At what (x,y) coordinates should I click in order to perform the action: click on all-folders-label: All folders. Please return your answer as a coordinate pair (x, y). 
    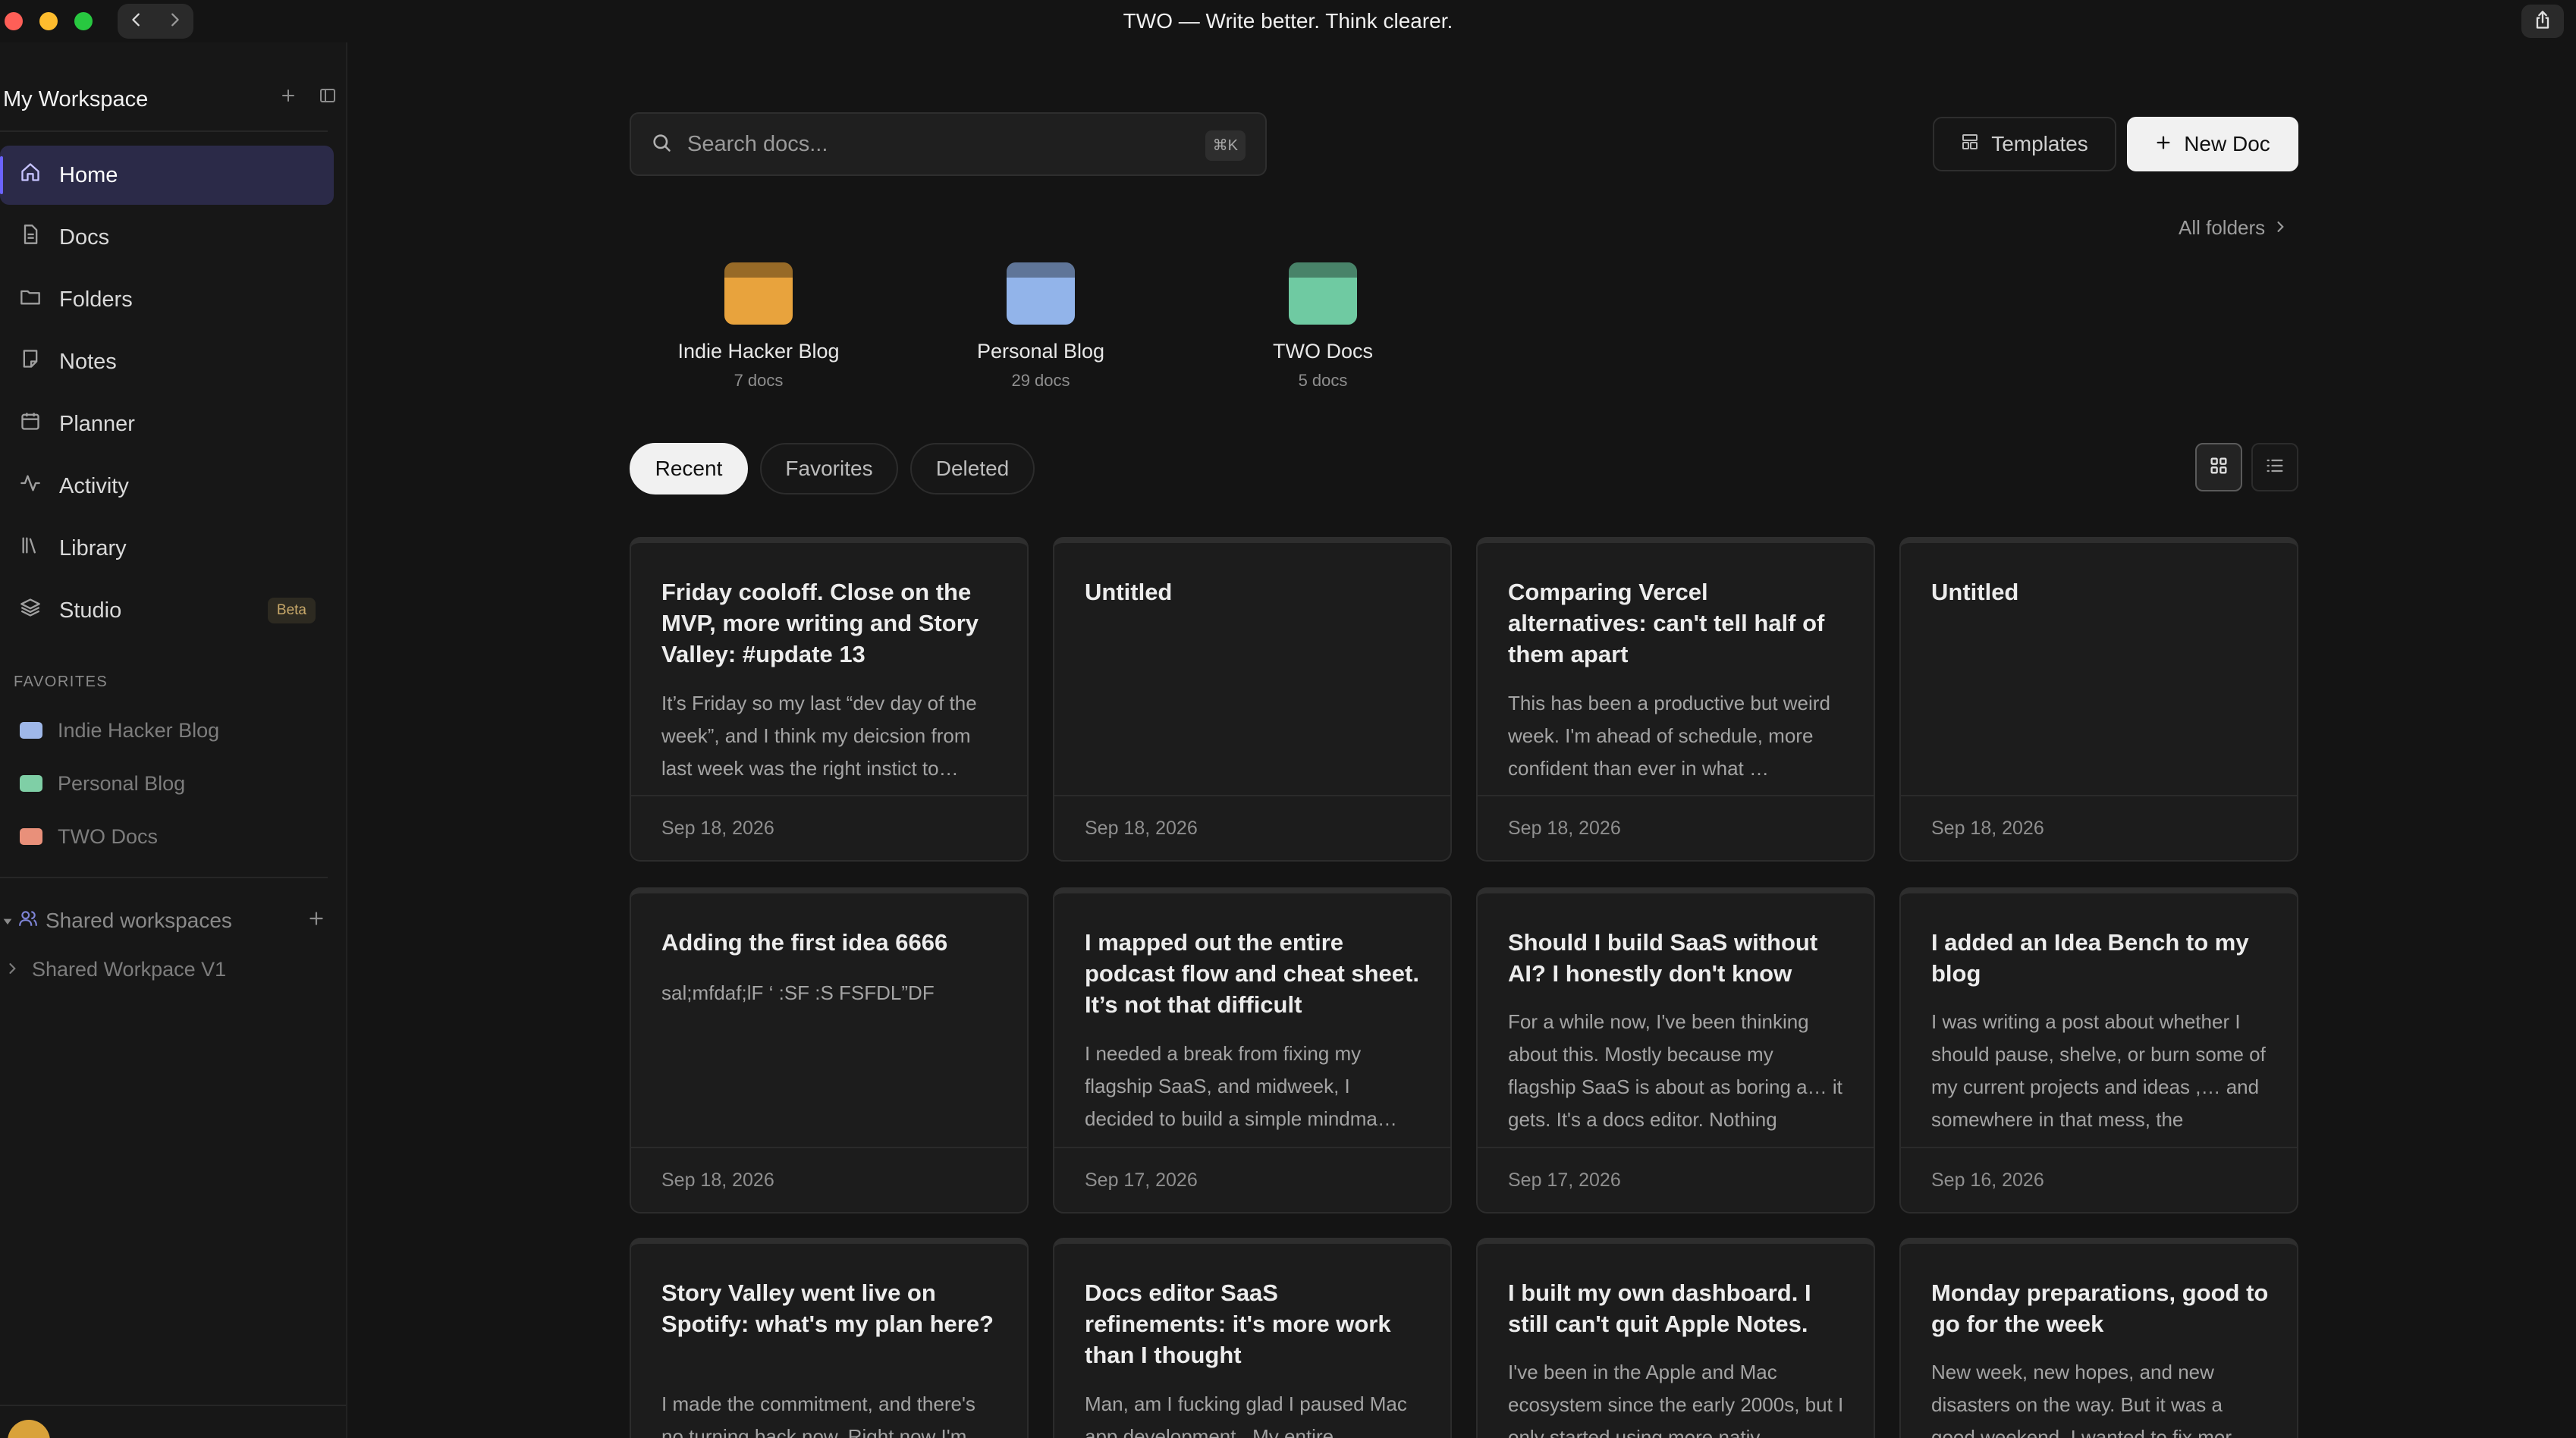
    Looking at the image, I should click on (2222, 227).